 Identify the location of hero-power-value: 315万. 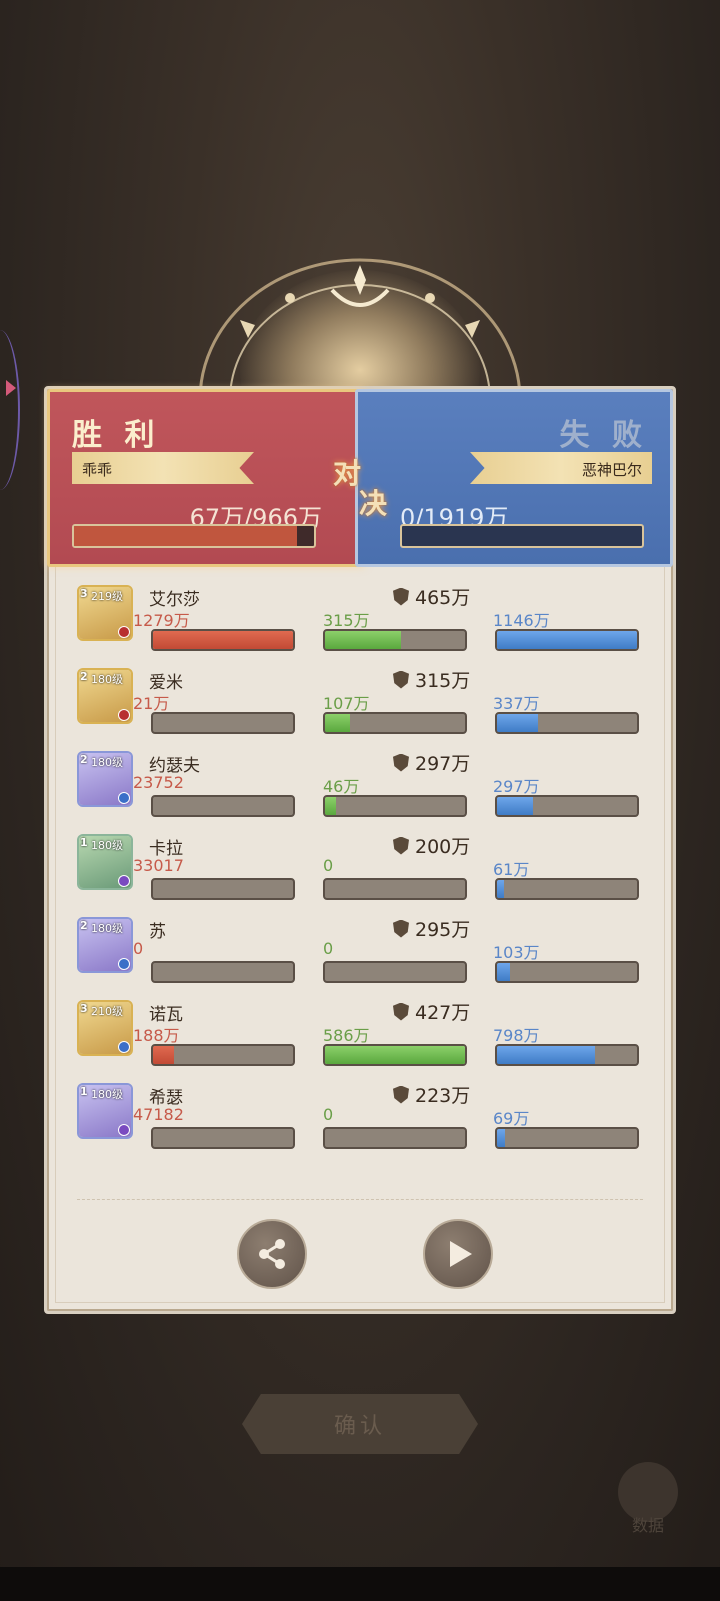
(443, 681).